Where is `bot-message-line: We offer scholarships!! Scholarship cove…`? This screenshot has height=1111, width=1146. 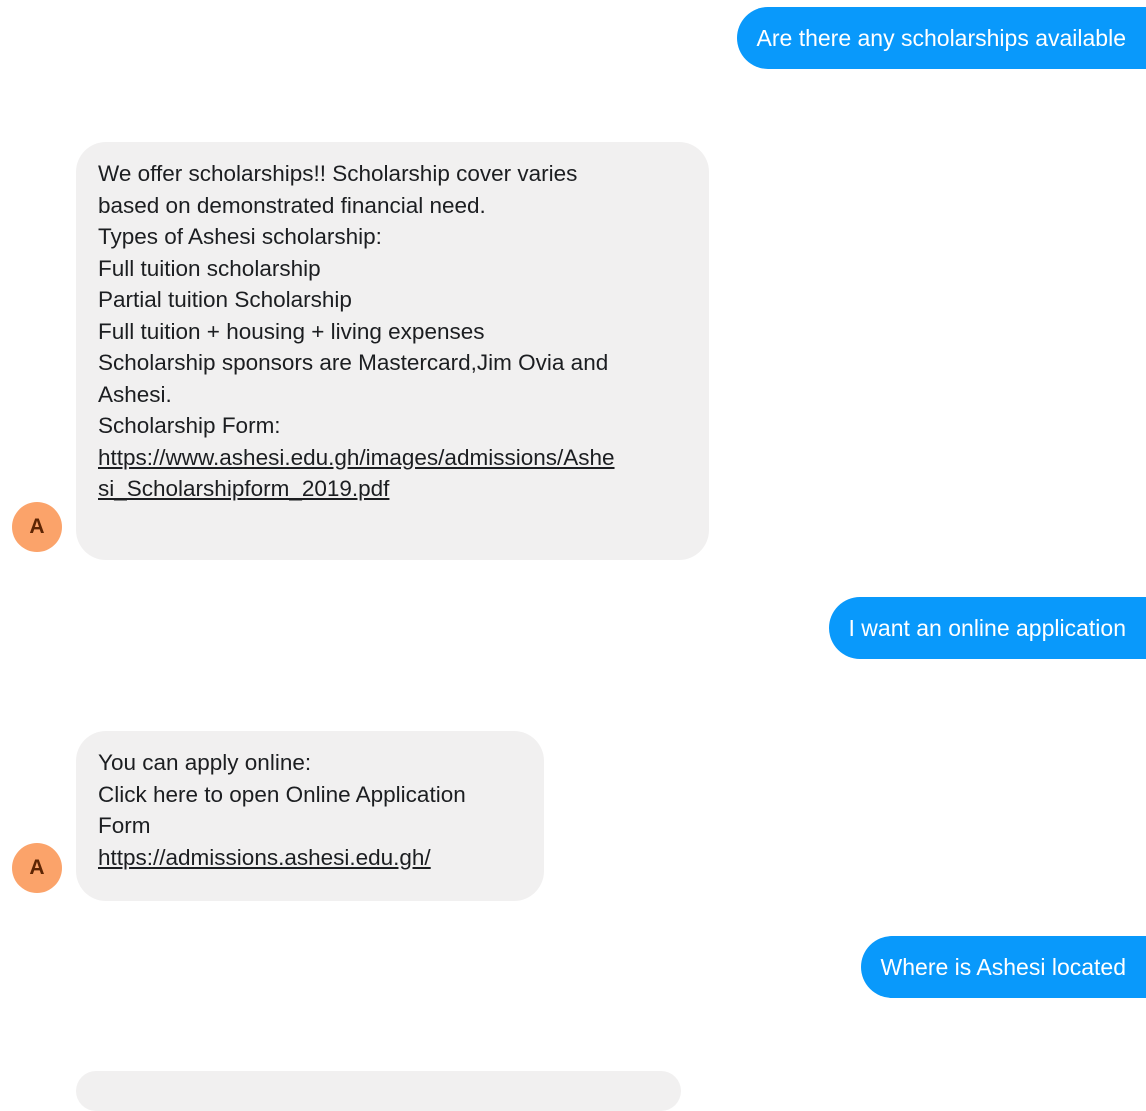 bot-message-line: We offer scholarships!! Scholarship cove… is located at coordinates (338, 173).